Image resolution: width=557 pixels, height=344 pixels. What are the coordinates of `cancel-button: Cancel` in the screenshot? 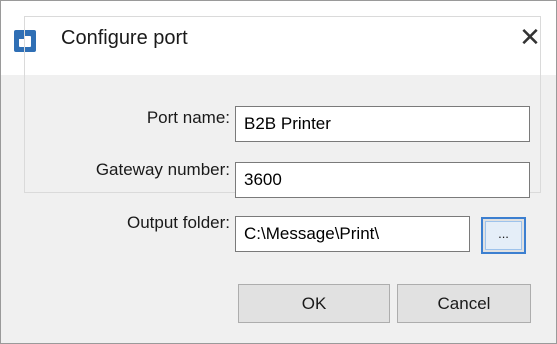 It's located at (464, 303).